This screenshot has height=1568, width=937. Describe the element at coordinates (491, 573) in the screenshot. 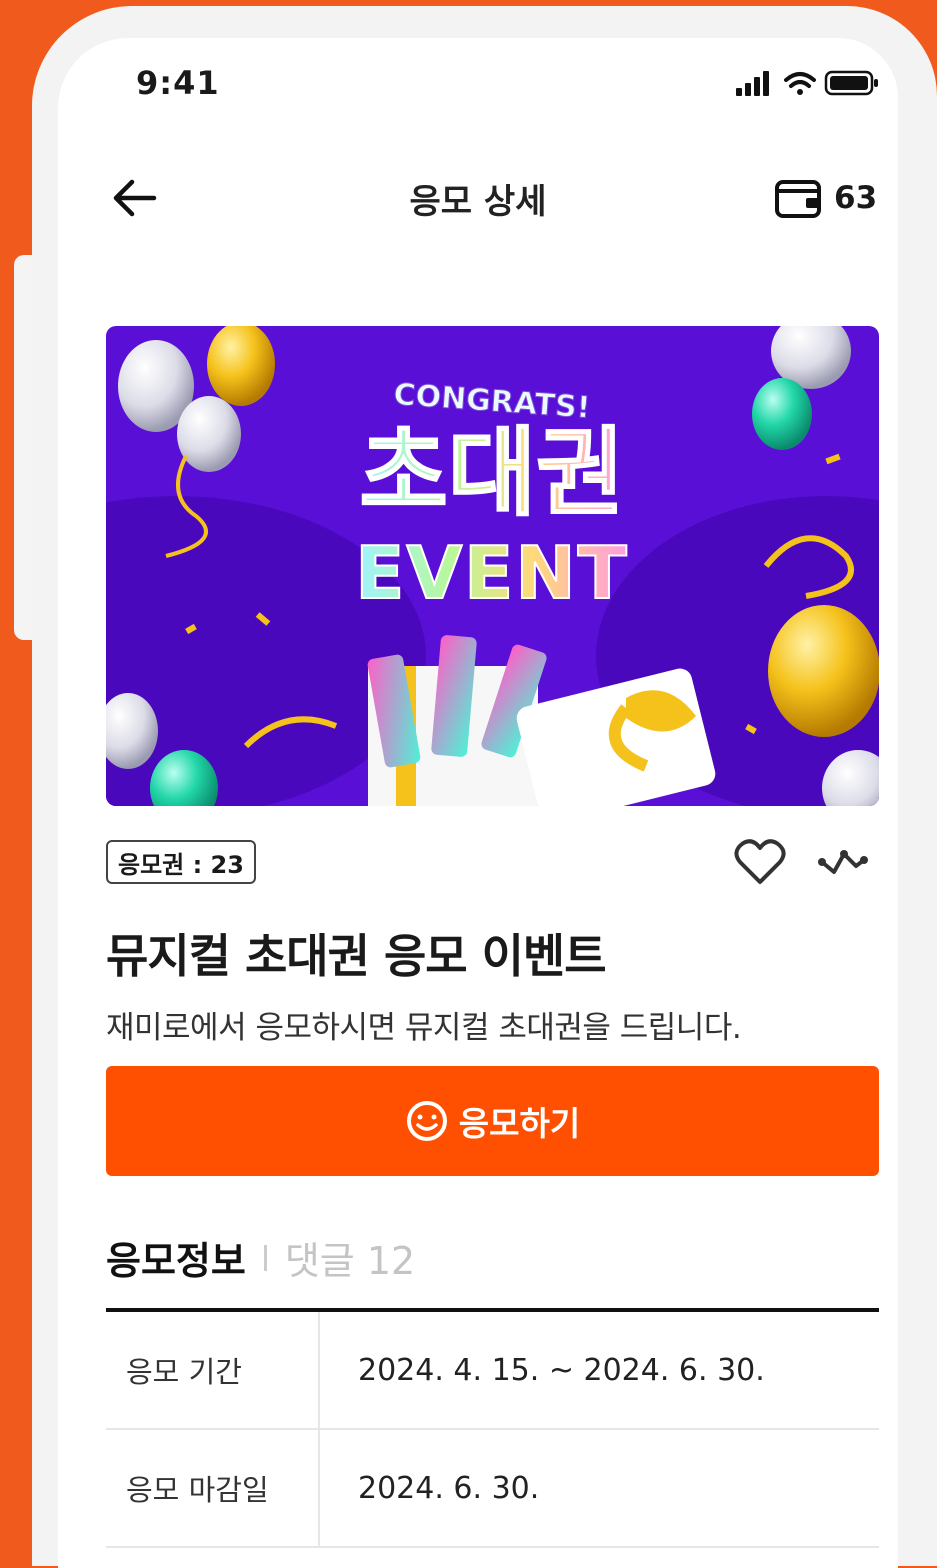

I see `banner-event-text: EVENT` at that location.